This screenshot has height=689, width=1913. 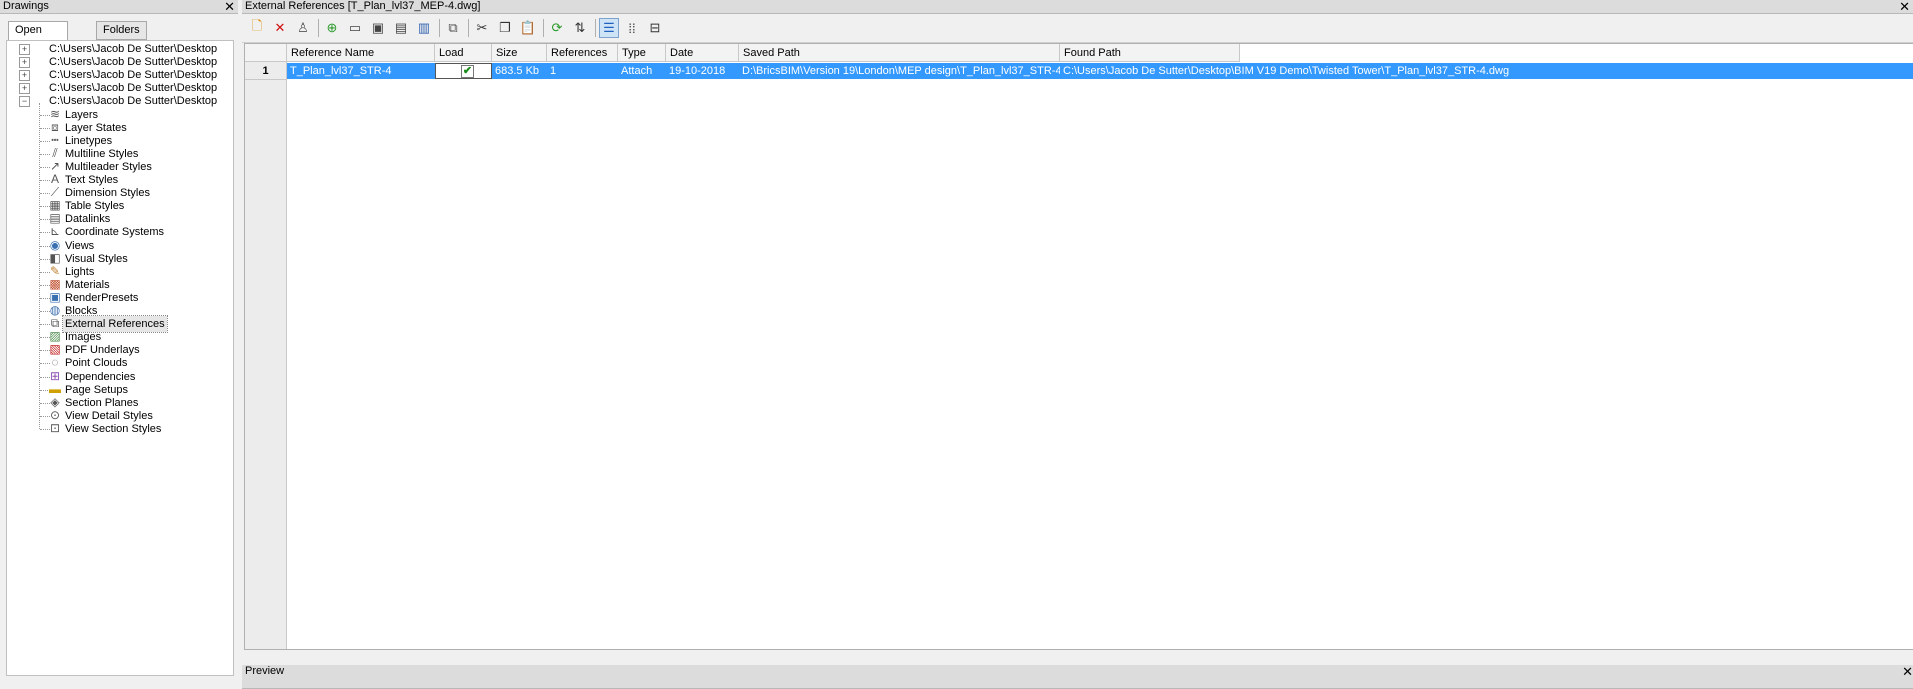 I want to click on row-header-column, so click(x=266, y=346).